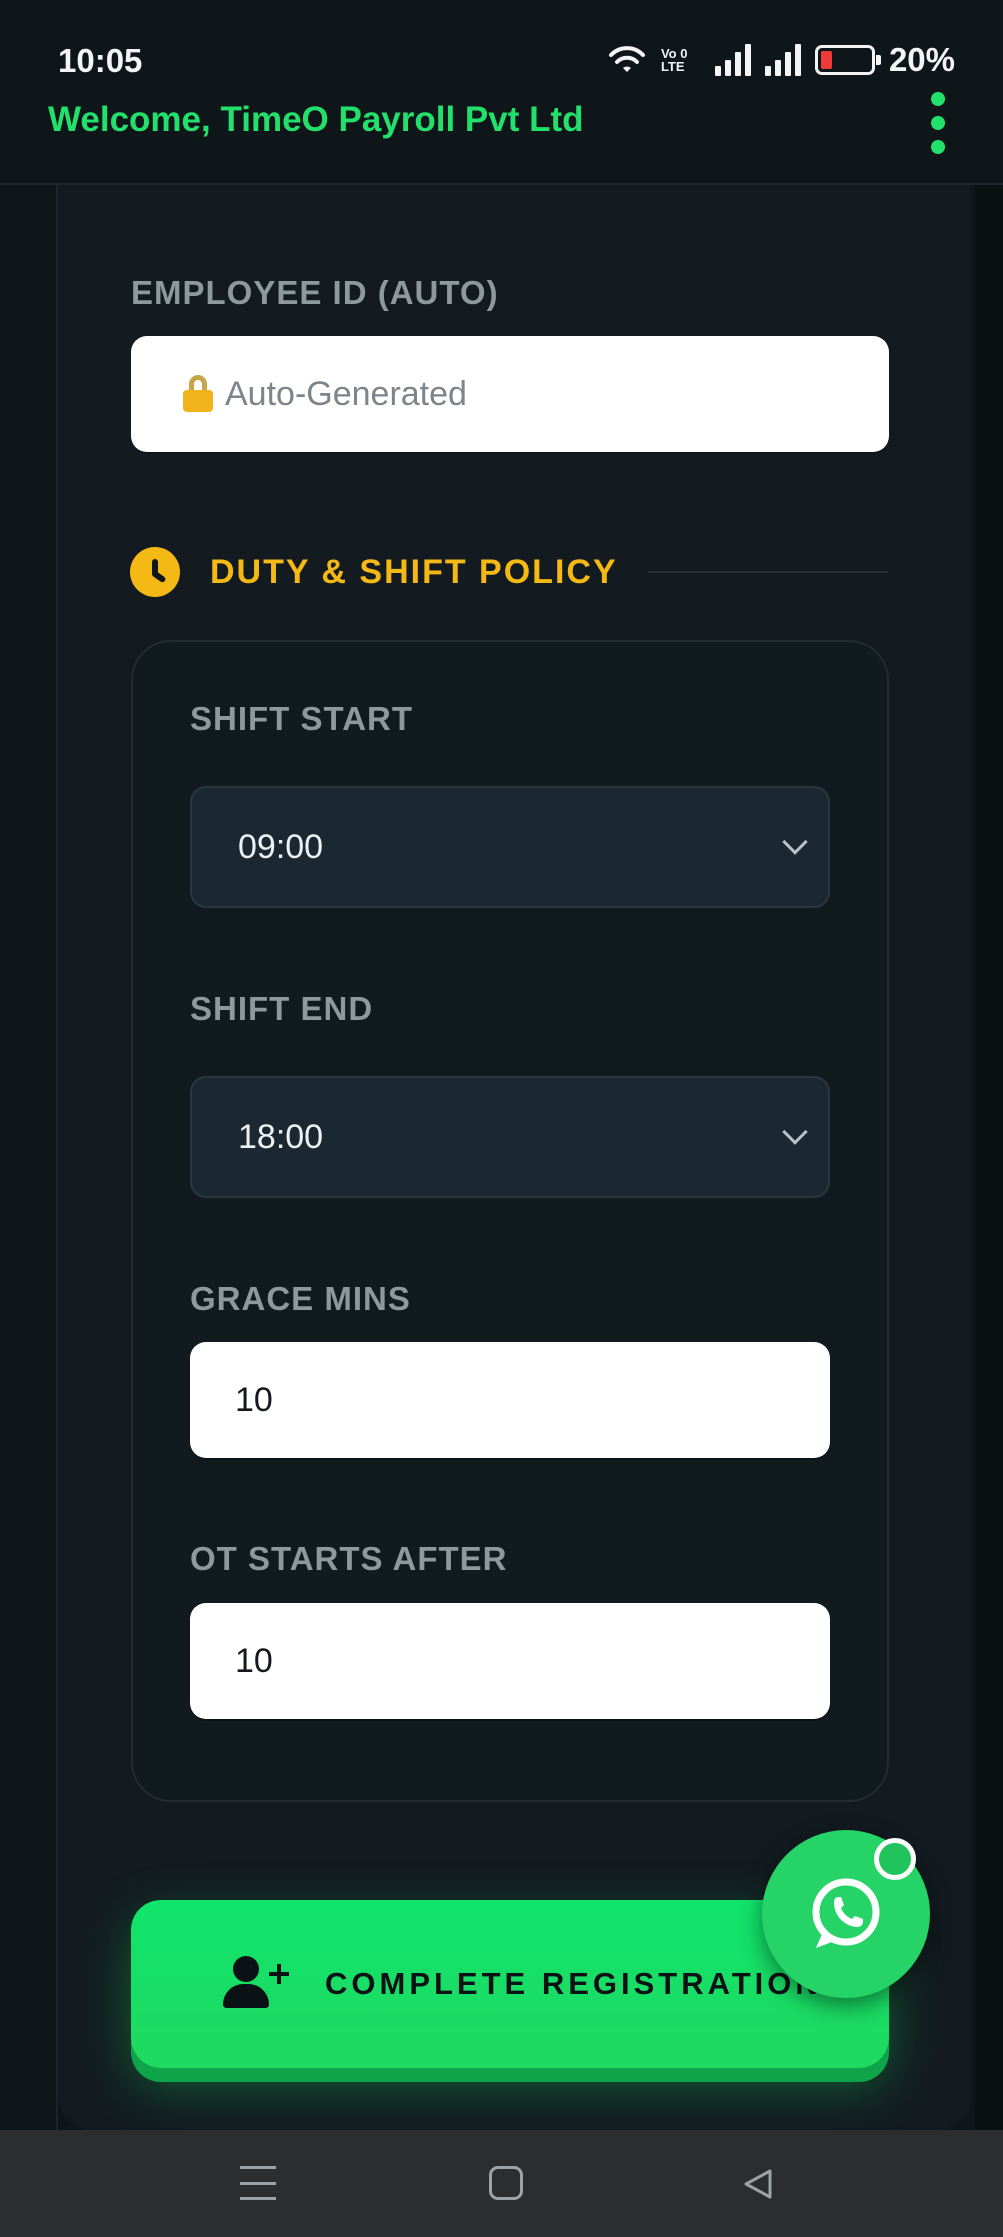  Describe the element at coordinates (316, 119) in the screenshot. I see `welcome-title: Welcome, TimeO Payroll Pvt Ltd` at that location.